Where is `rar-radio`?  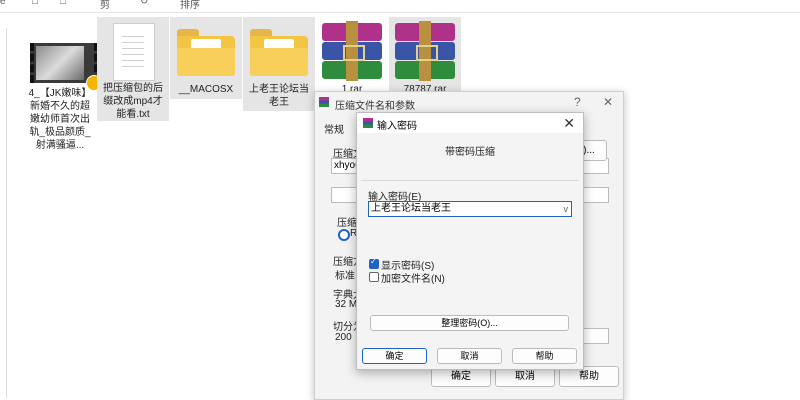
rar-radio is located at coordinates (344, 235).